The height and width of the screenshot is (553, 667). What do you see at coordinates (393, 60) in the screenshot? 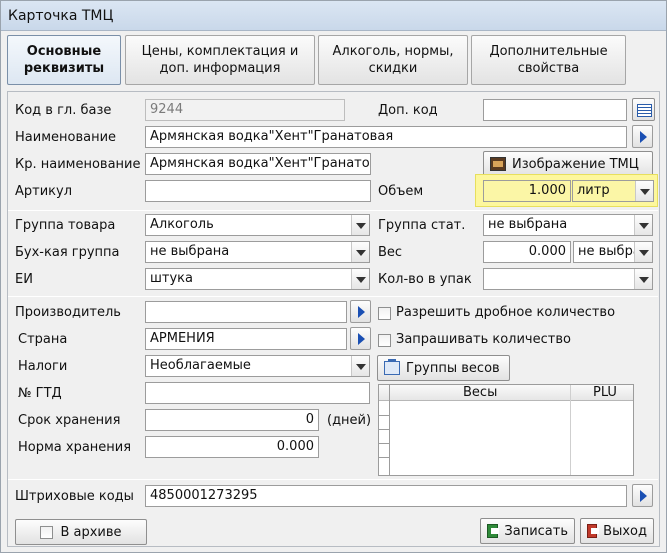
I see `tab-alcohol: Алкоголь, нормы, скидки` at bounding box center [393, 60].